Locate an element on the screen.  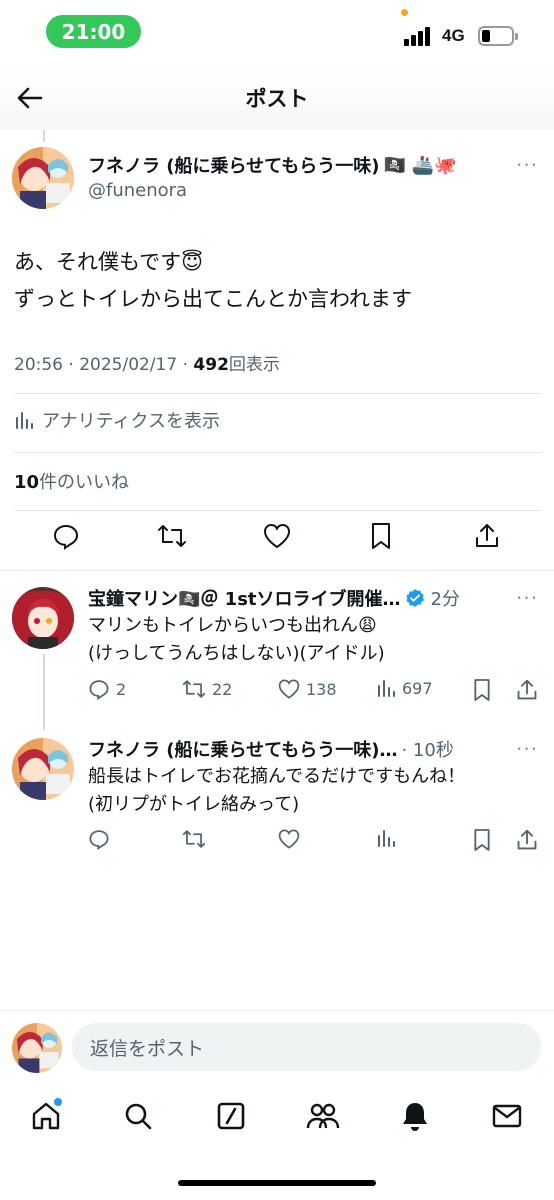
post-text-line-2: ずっとトイレから出てこんとか言われます is located at coordinates (213, 299).